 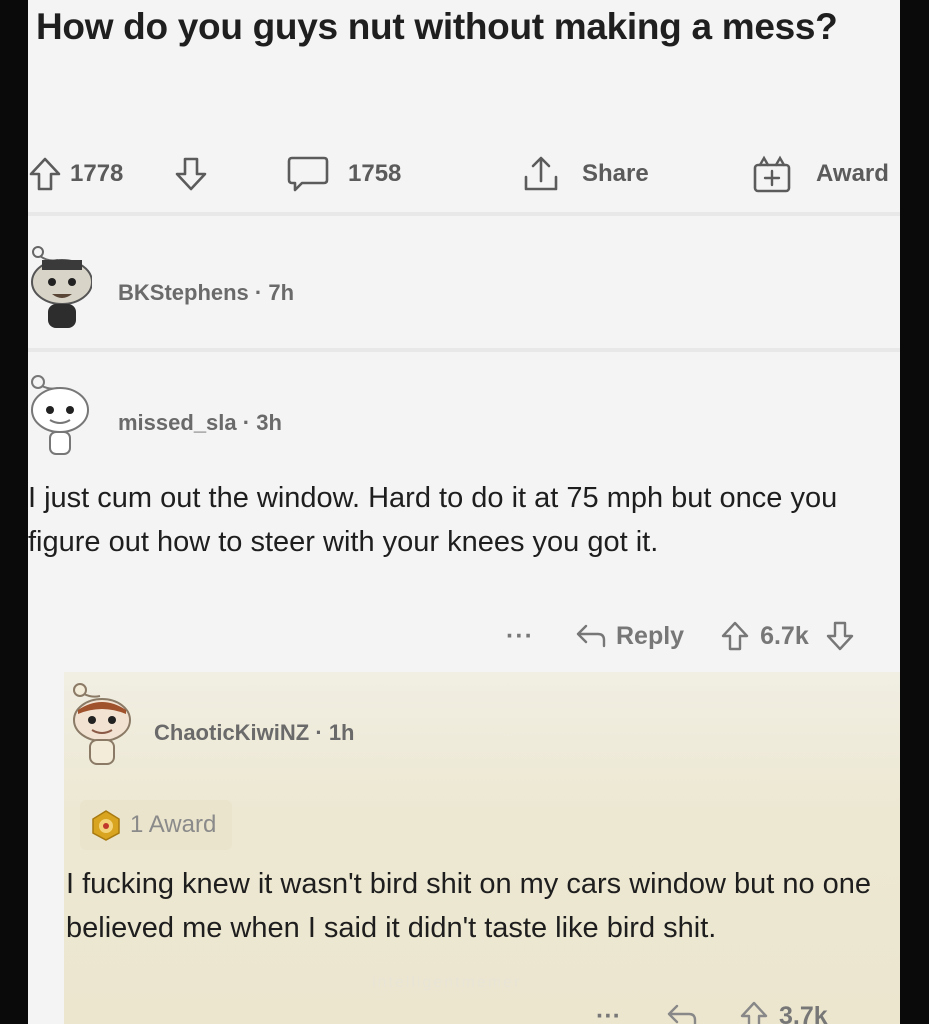 I want to click on award-button: Award, so click(x=819, y=174).